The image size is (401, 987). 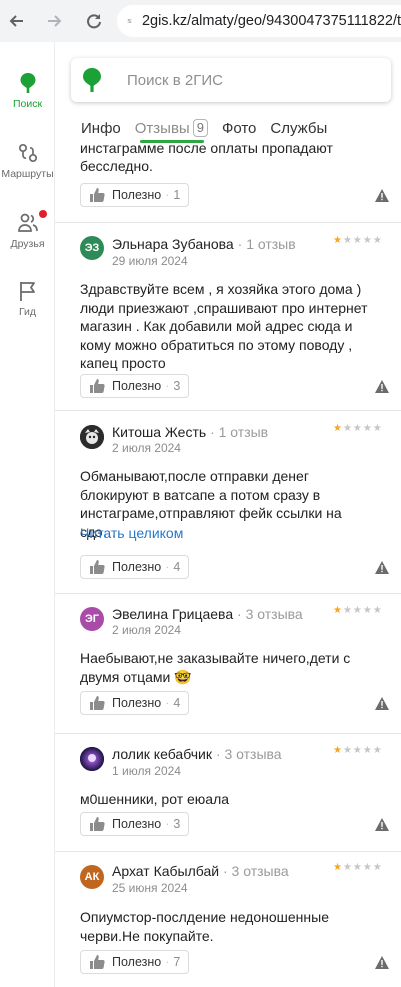 What do you see at coordinates (92, 877) in the screenshot?
I see `avatar: АК` at bounding box center [92, 877].